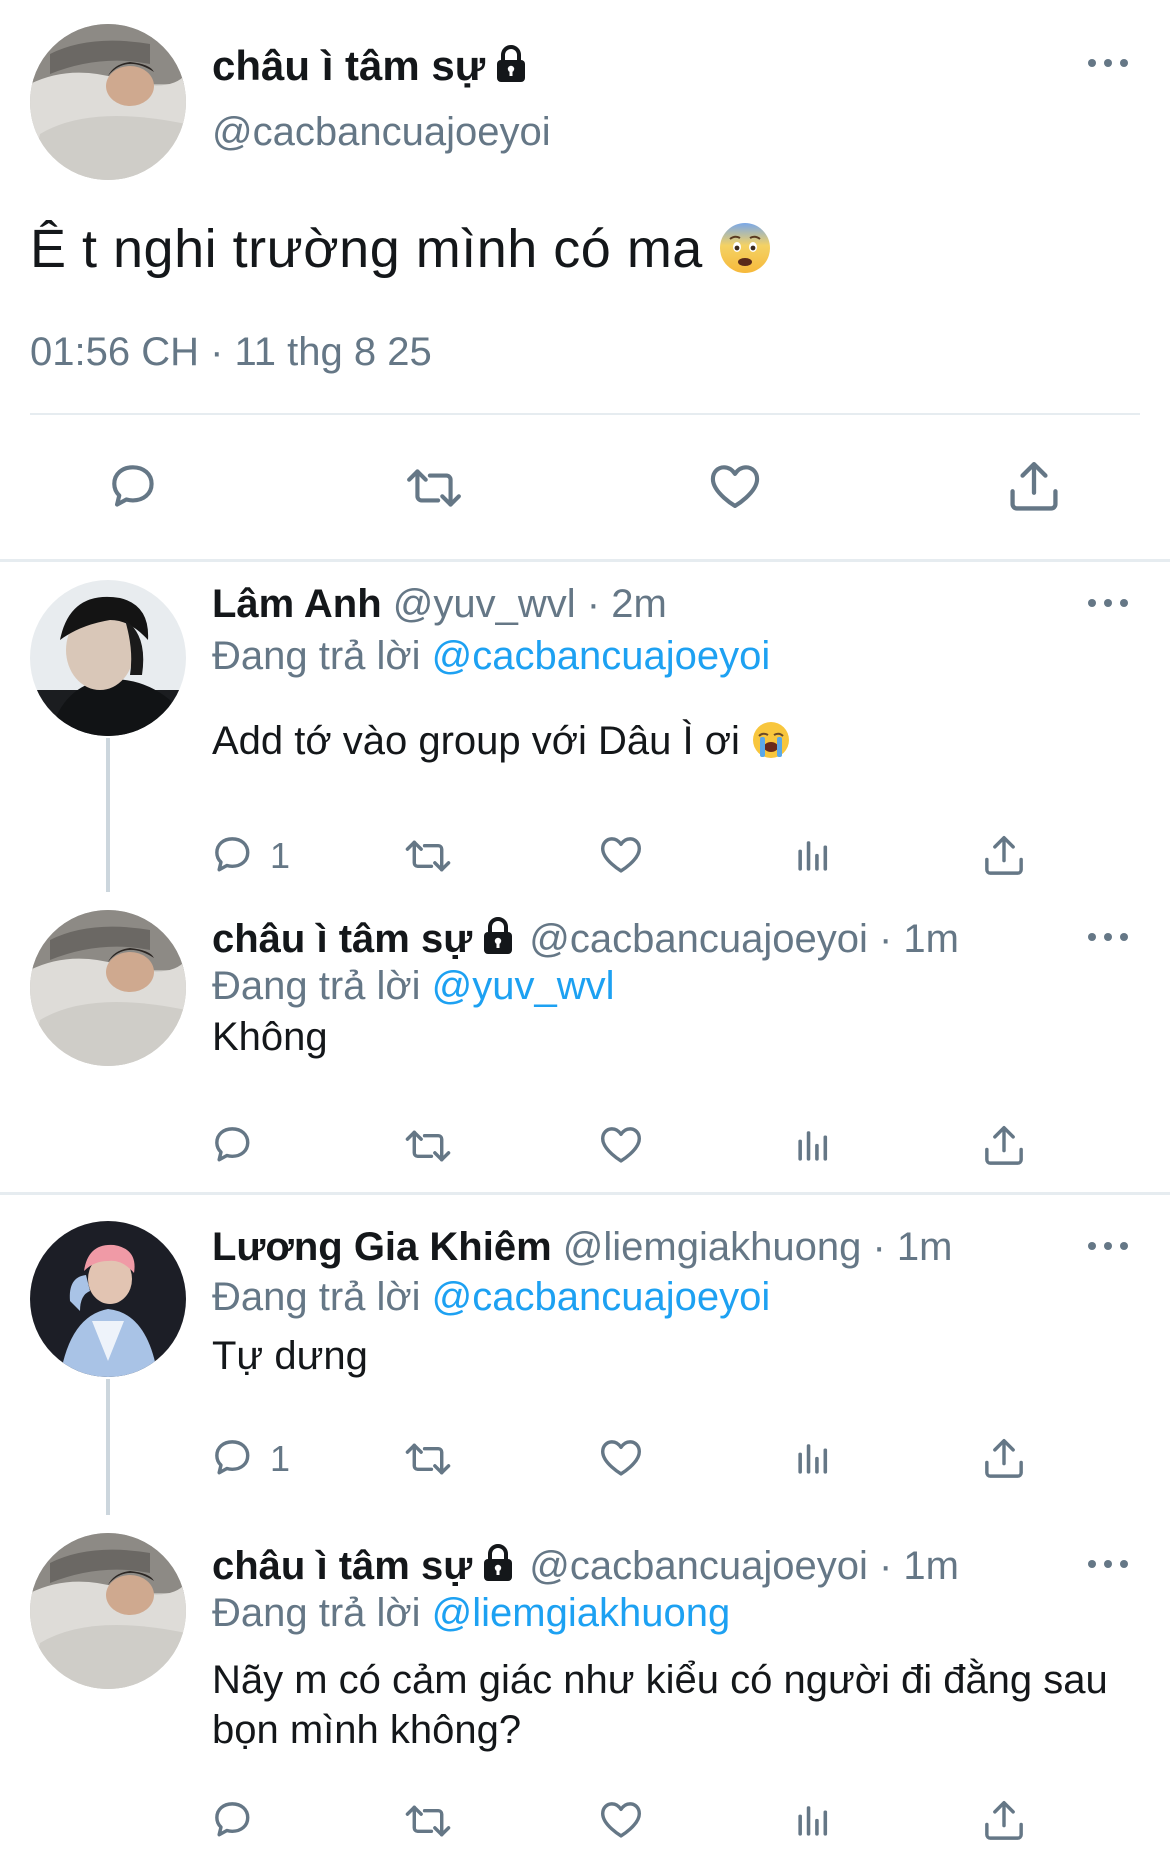  I want to click on tweet-text-content: Ê t nghi trường mình có ma, so click(366, 249).